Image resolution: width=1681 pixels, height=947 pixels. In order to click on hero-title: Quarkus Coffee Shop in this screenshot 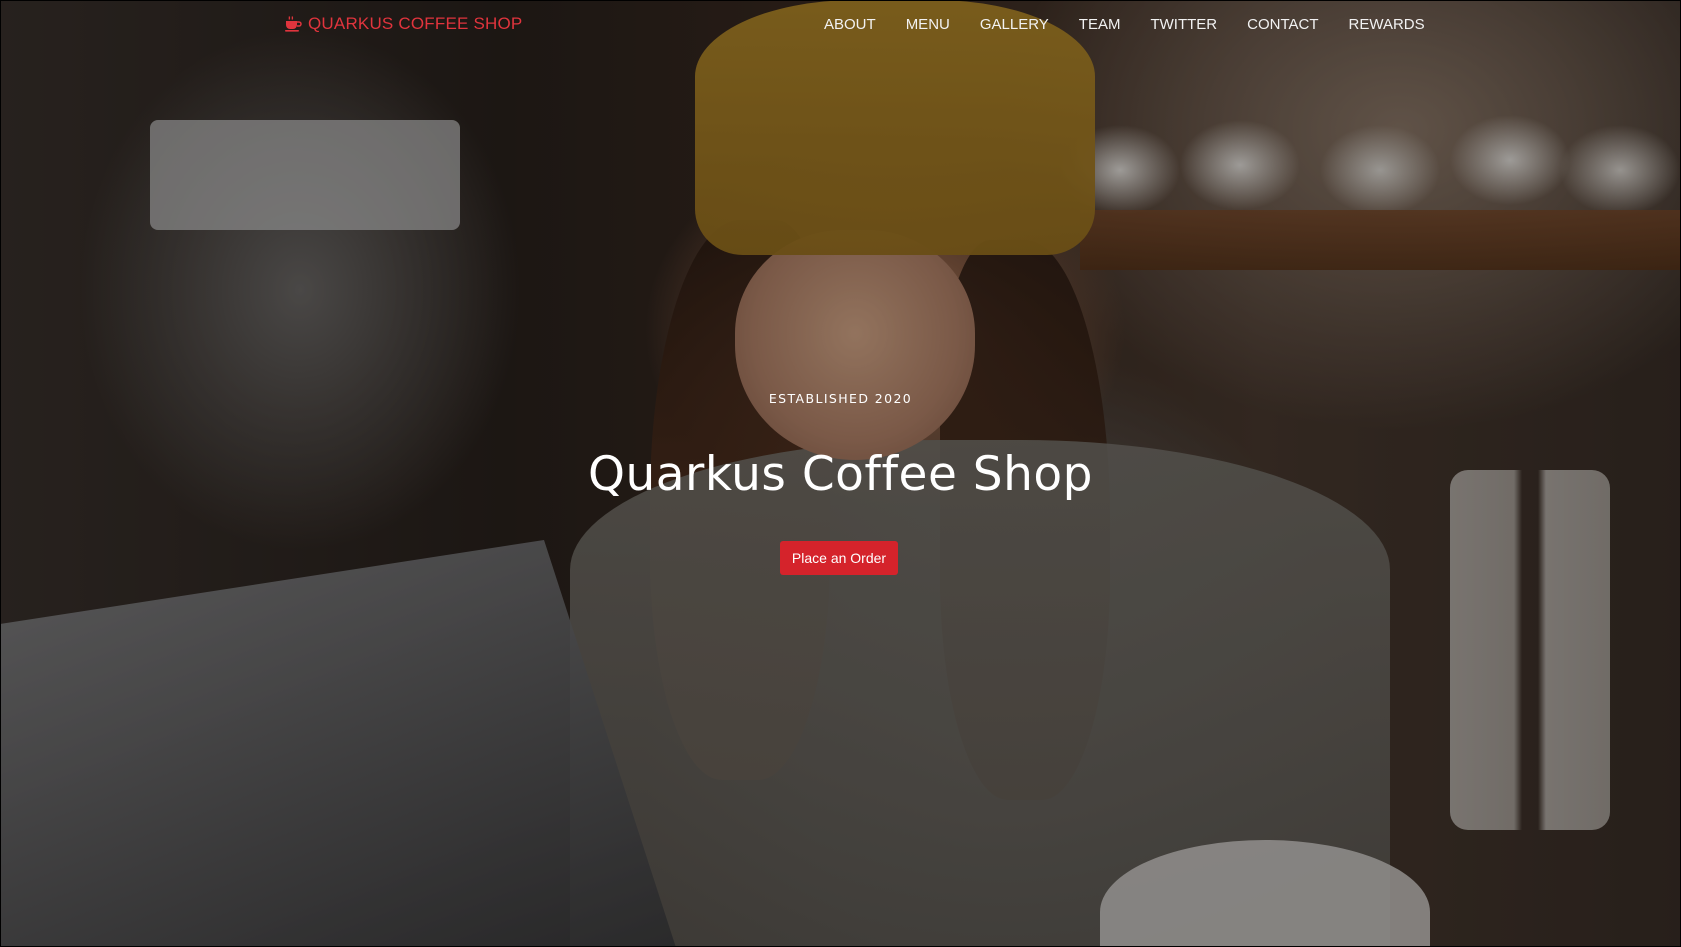, I will do `click(840, 474)`.